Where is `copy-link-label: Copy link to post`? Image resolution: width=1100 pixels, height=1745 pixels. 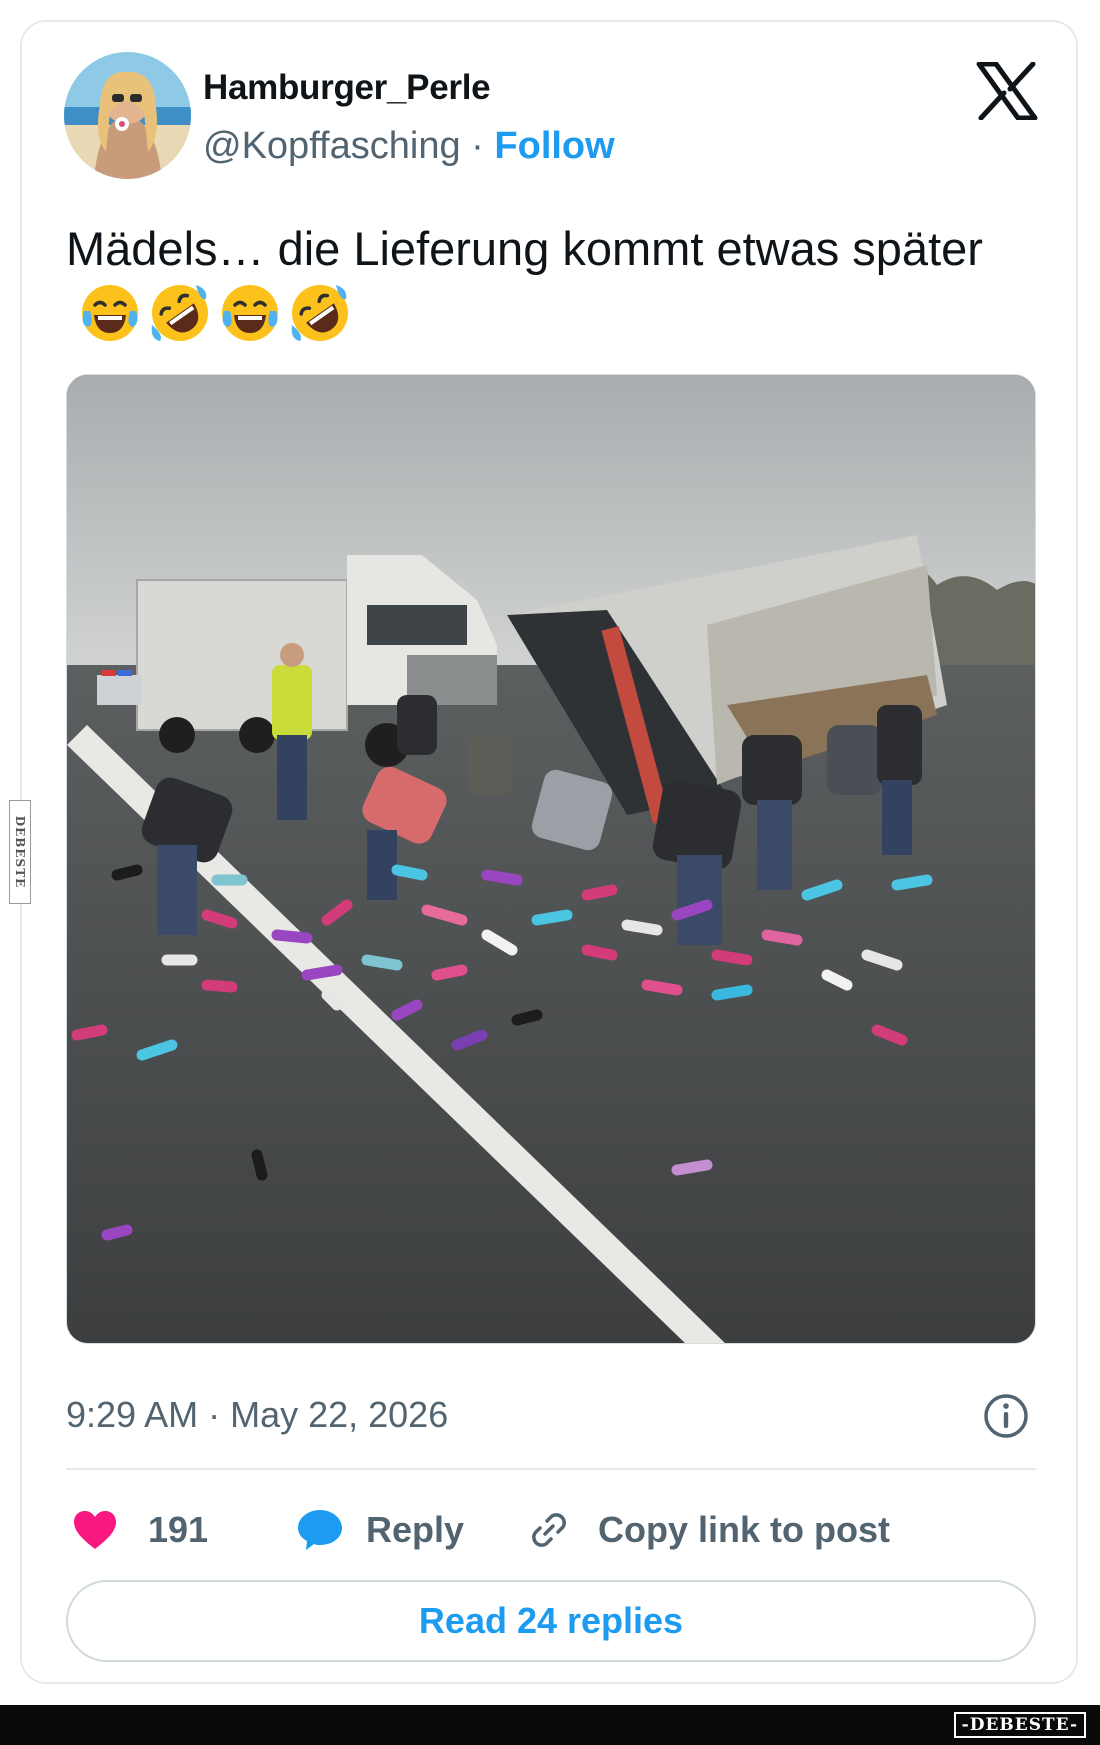
copy-link-label: Copy link to post is located at coordinates (744, 1529).